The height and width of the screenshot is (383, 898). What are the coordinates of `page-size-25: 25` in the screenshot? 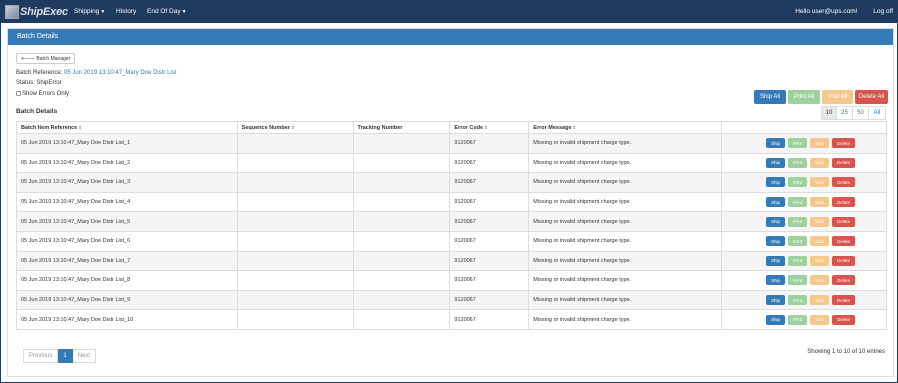 It's located at (845, 113).